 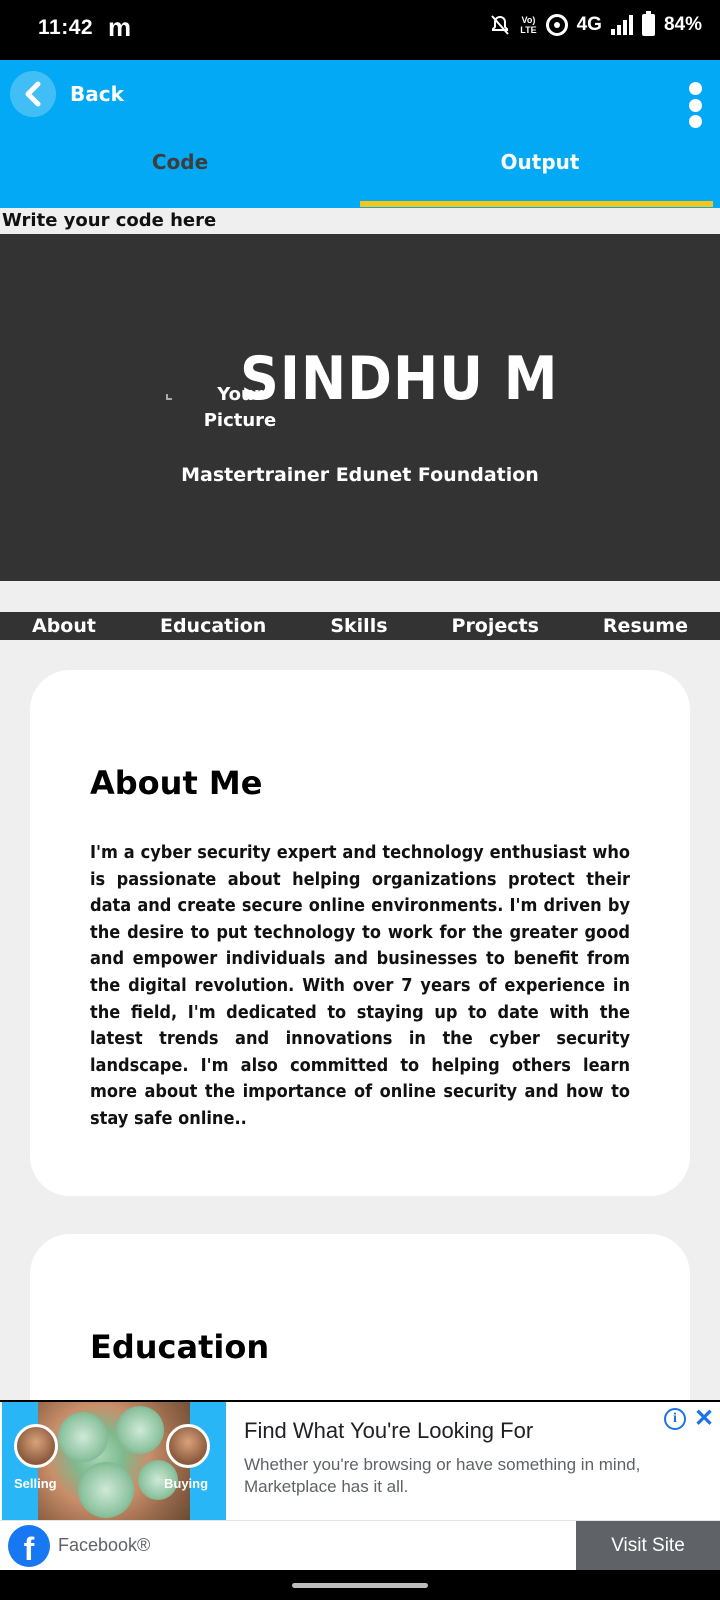 What do you see at coordinates (540, 175) in the screenshot?
I see `tab-output: Output` at bounding box center [540, 175].